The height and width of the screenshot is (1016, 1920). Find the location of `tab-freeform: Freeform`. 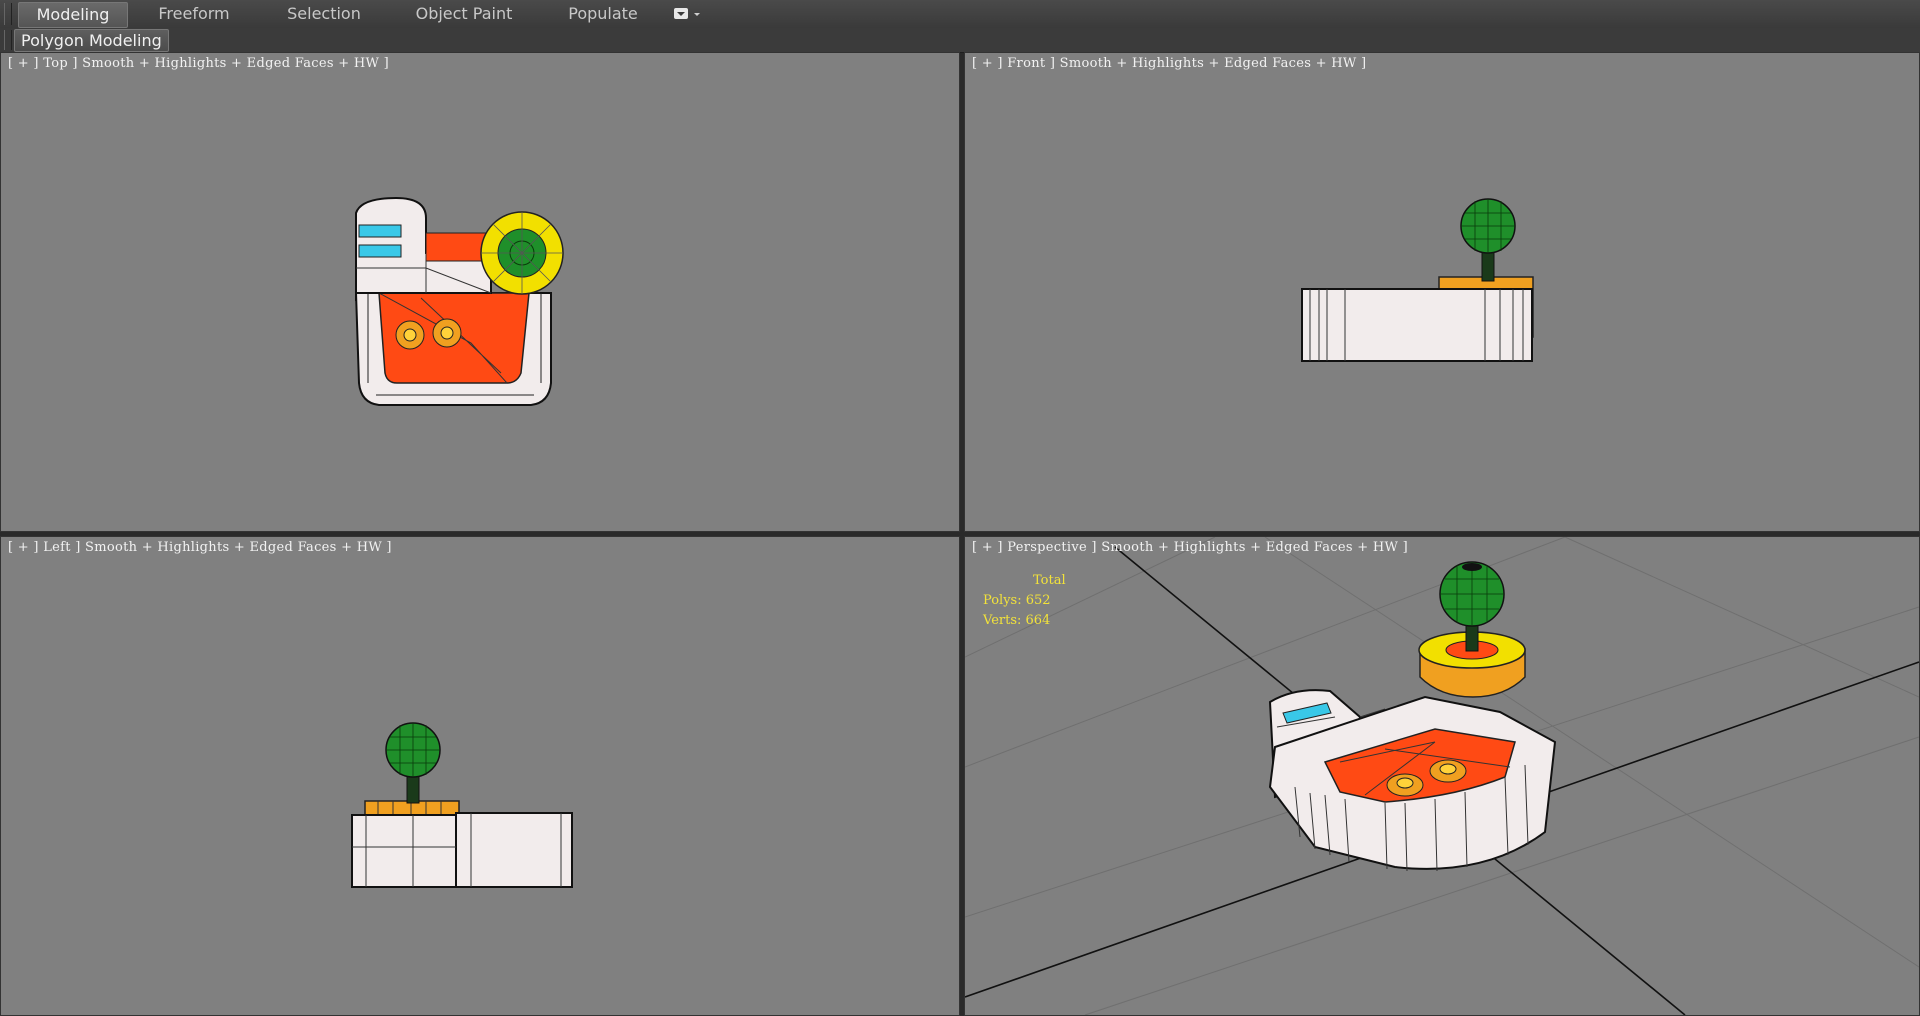

tab-freeform: Freeform is located at coordinates (194, 14).